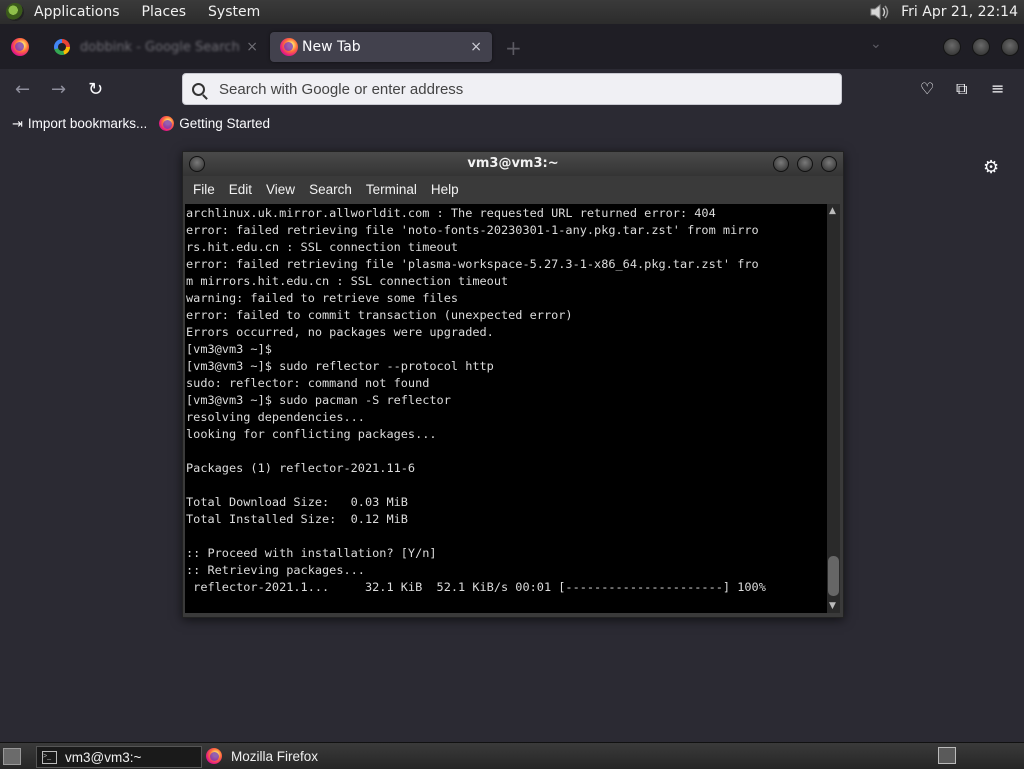  Describe the element at coordinates (833, 408) in the screenshot. I see `terminal-scrollbar: ▲ ▼` at that location.